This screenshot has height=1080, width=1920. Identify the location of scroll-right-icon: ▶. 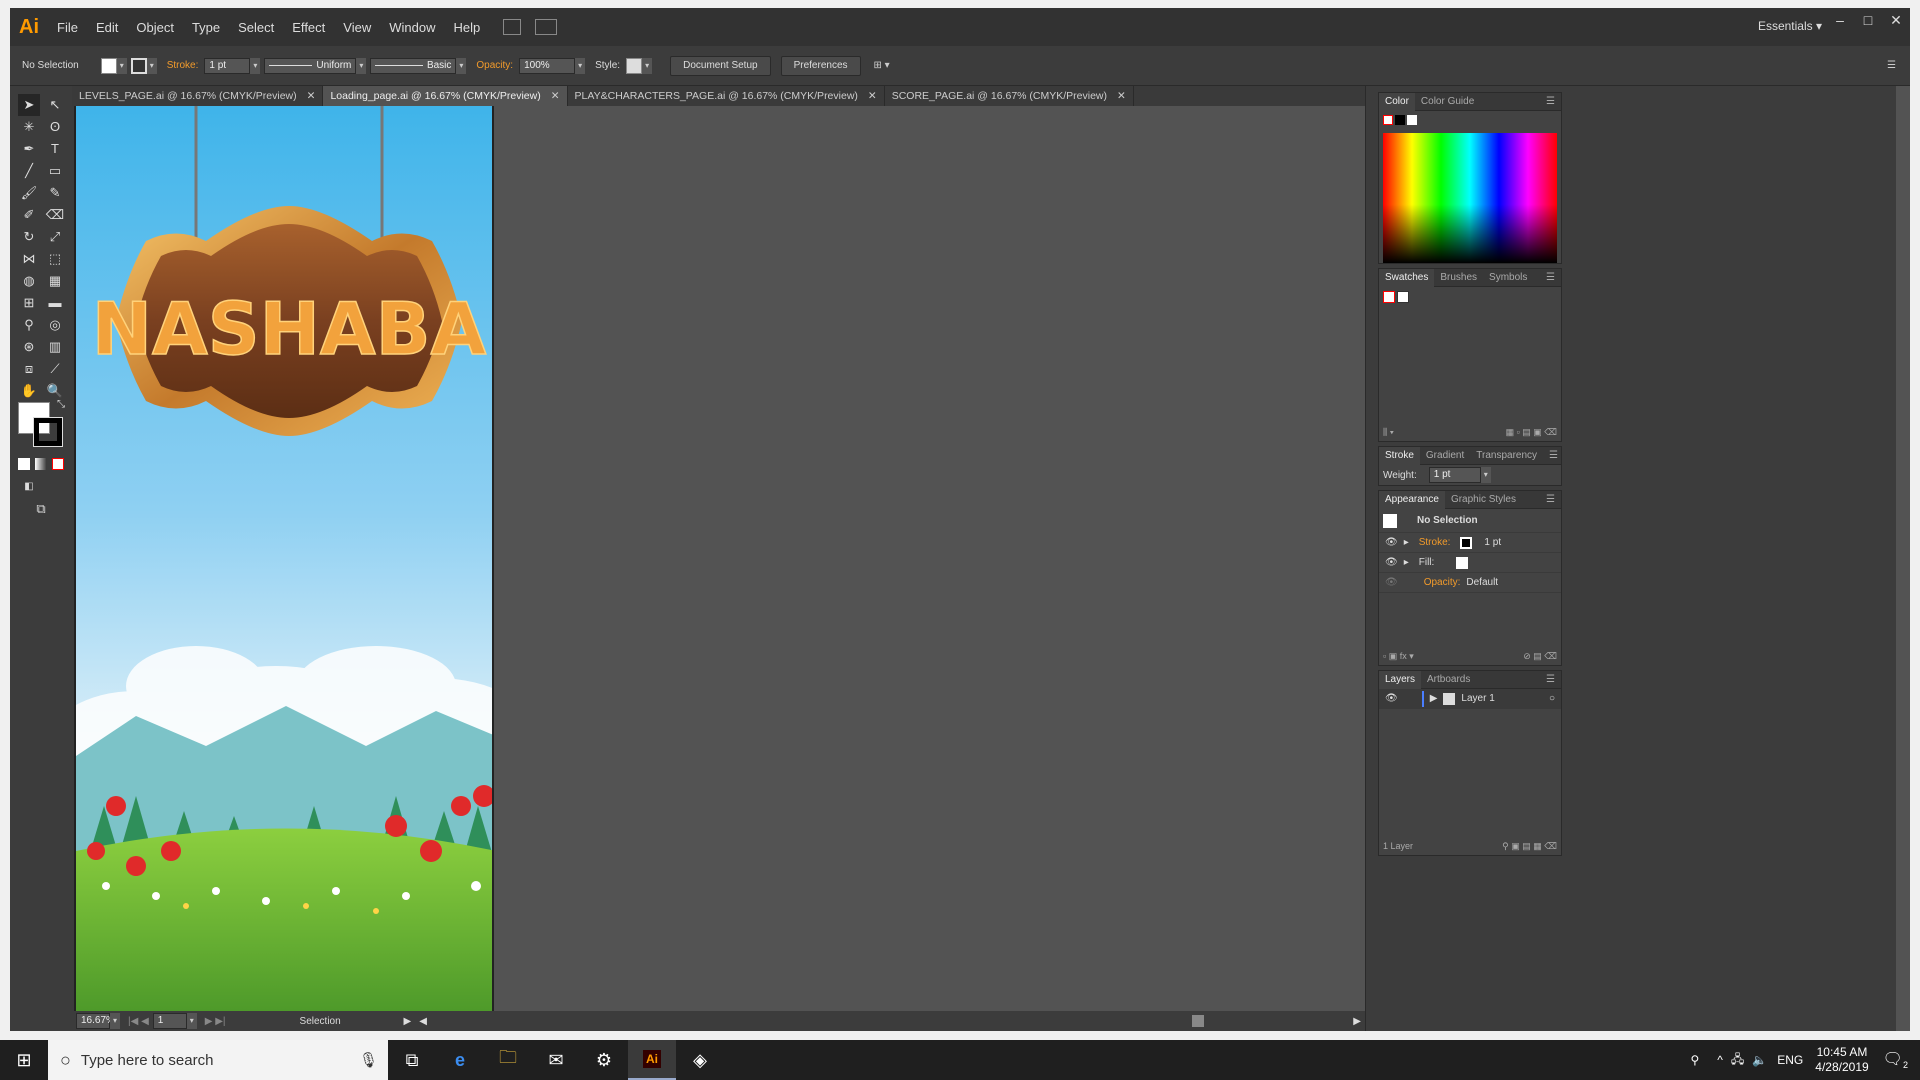
(1357, 1021).